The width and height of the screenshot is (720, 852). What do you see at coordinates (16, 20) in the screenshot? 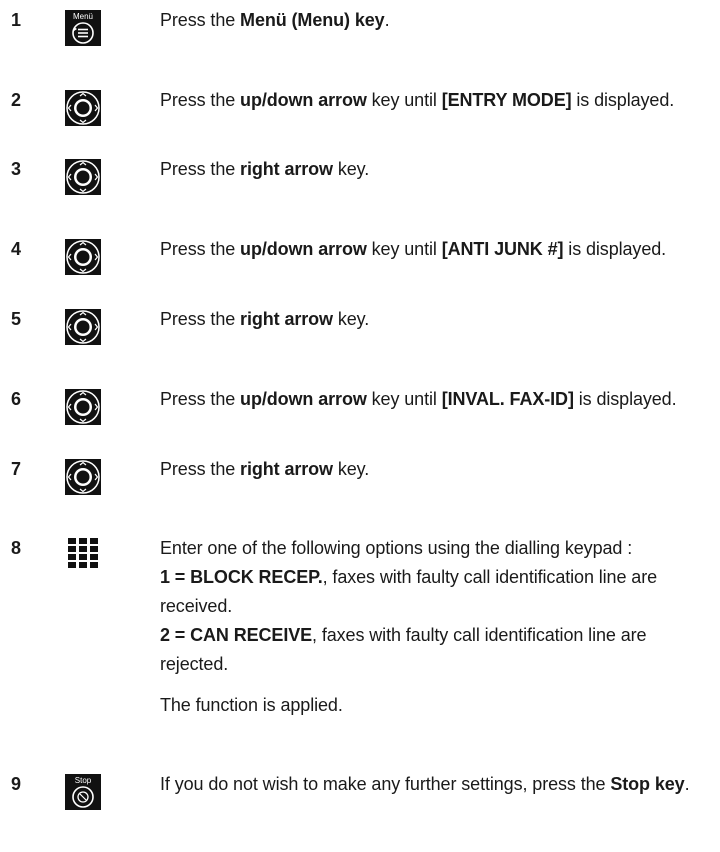
I see `step-number: 1` at bounding box center [16, 20].